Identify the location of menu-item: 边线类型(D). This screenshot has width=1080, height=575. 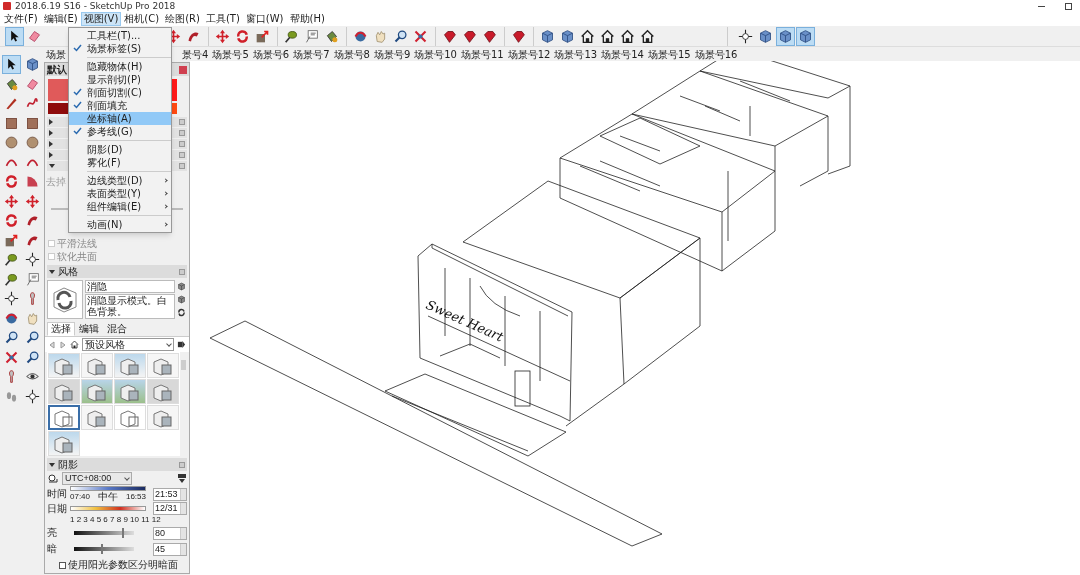
(120, 180).